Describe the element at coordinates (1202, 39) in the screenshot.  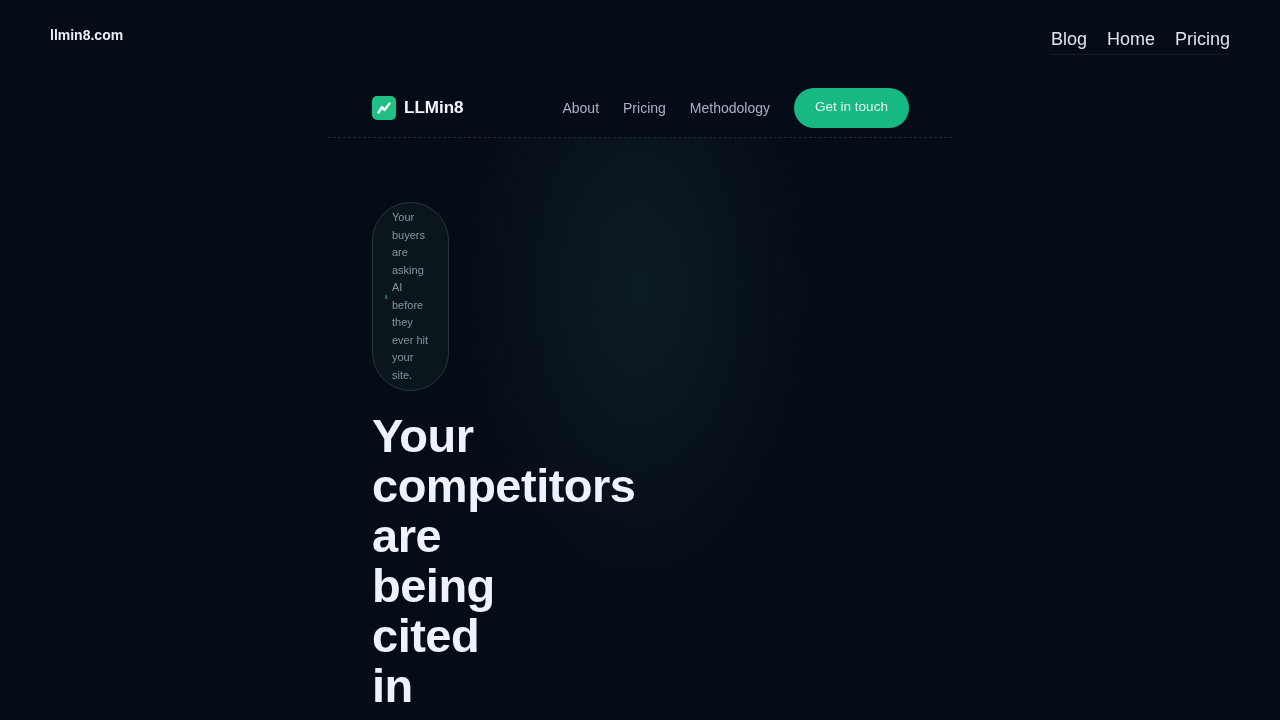
I see `top-nav-link: Pricing` at that location.